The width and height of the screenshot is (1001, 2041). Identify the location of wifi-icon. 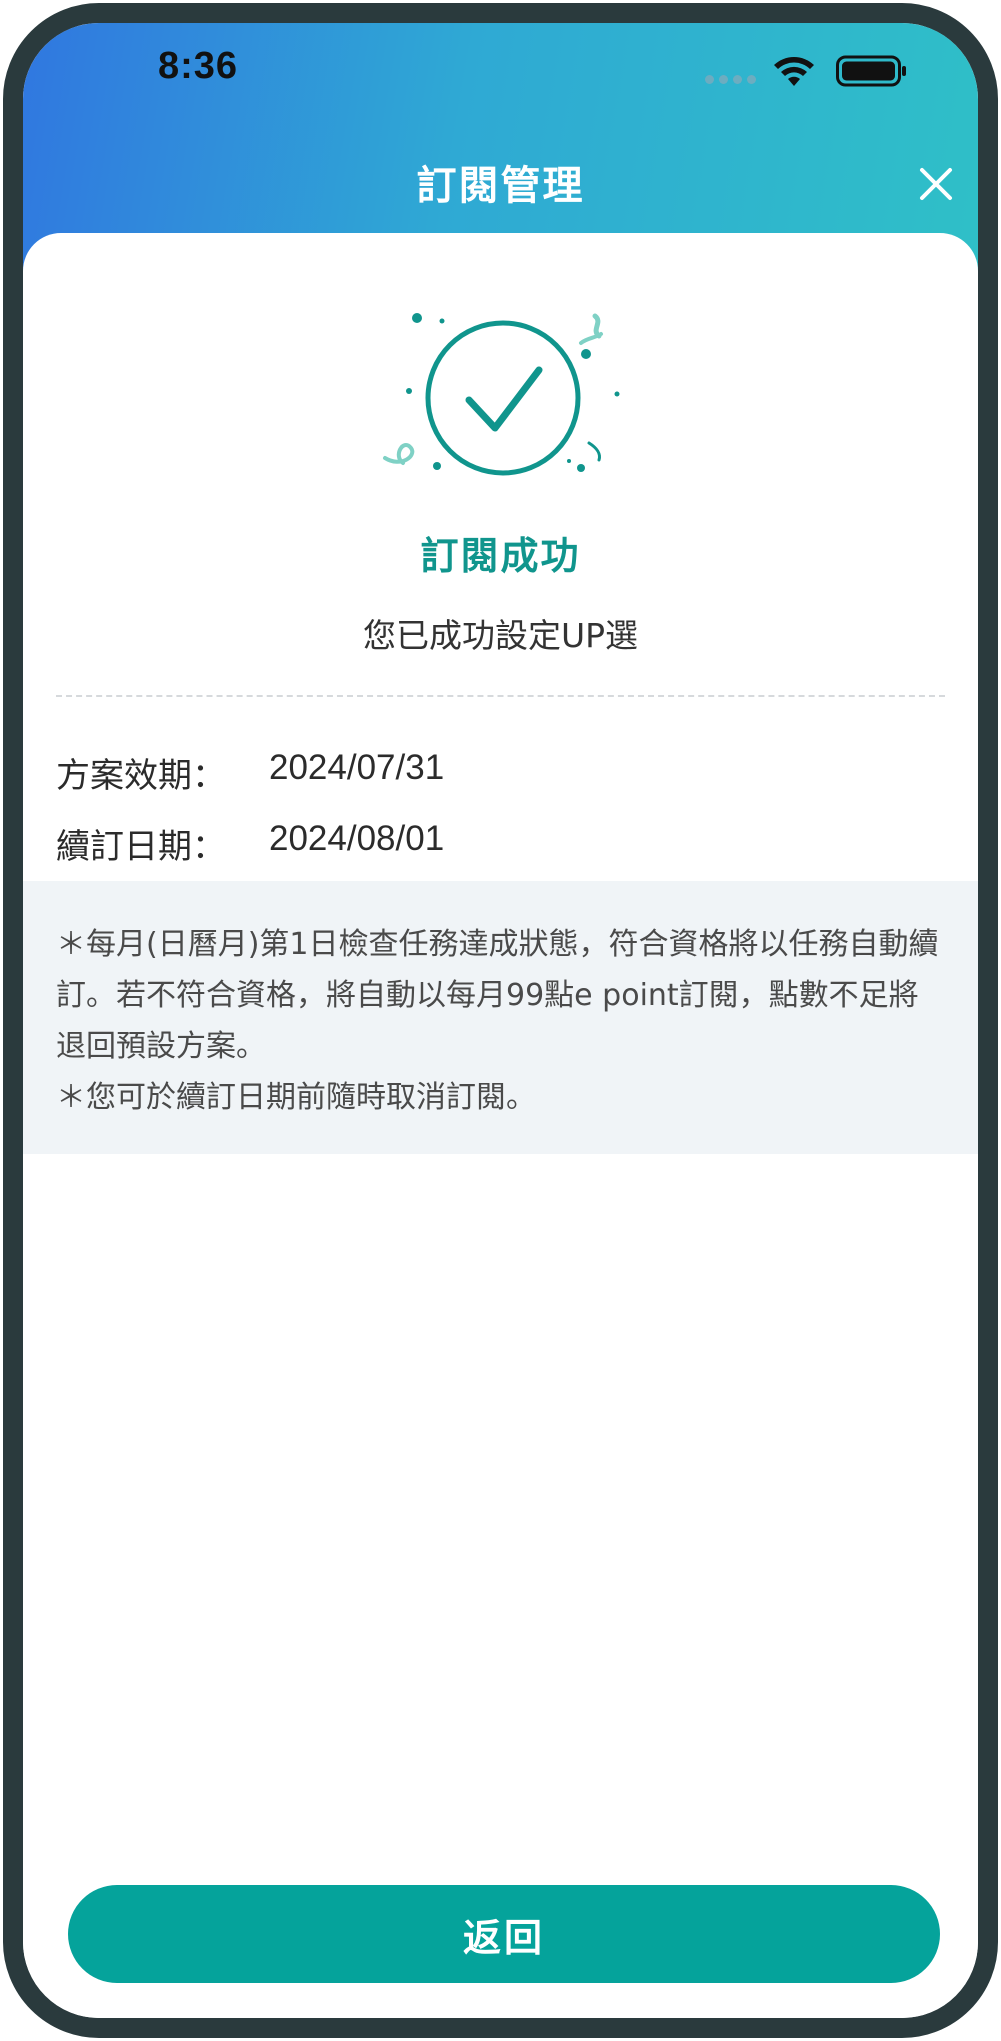
(794, 71).